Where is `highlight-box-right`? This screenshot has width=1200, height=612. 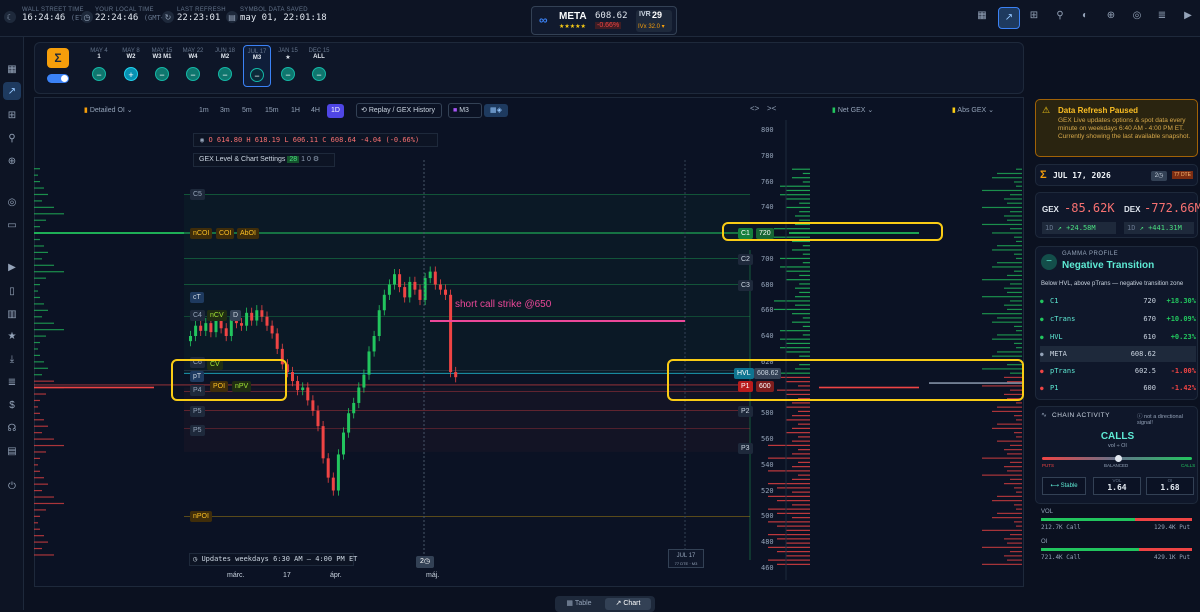
highlight-box-right is located at coordinates (845, 380).